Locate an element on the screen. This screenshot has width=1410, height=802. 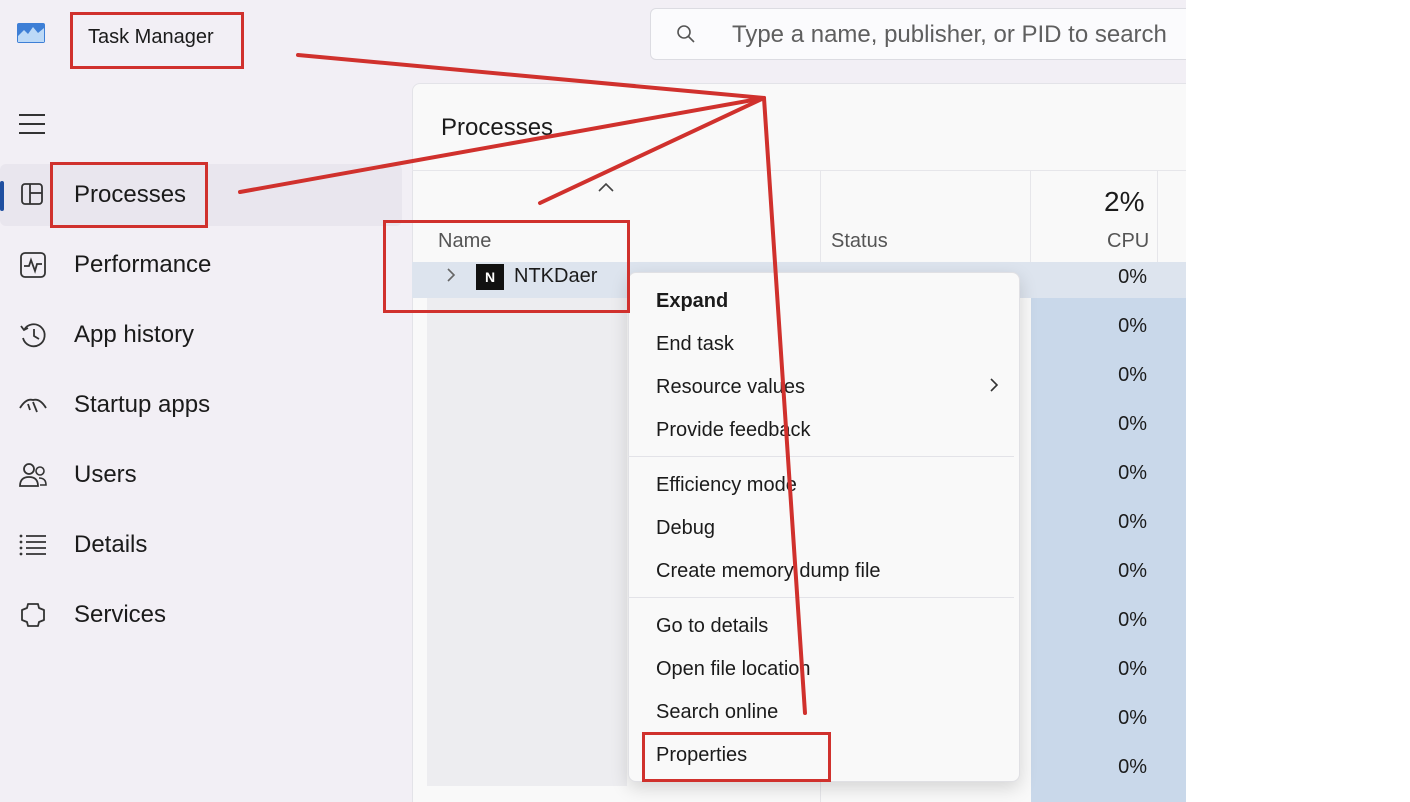
search-icon is located at coordinates (687, 35).